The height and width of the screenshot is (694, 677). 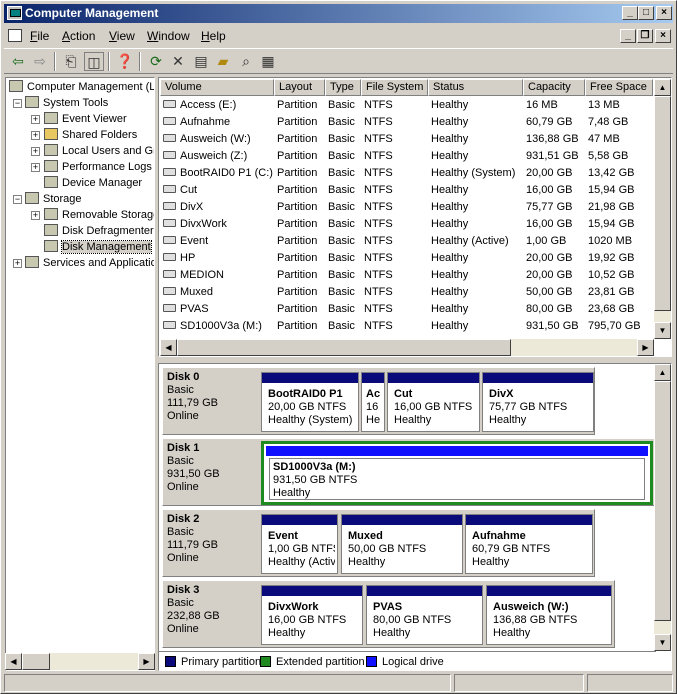 What do you see at coordinates (40, 61) in the screenshot?
I see `forward-icon: ⇨` at bounding box center [40, 61].